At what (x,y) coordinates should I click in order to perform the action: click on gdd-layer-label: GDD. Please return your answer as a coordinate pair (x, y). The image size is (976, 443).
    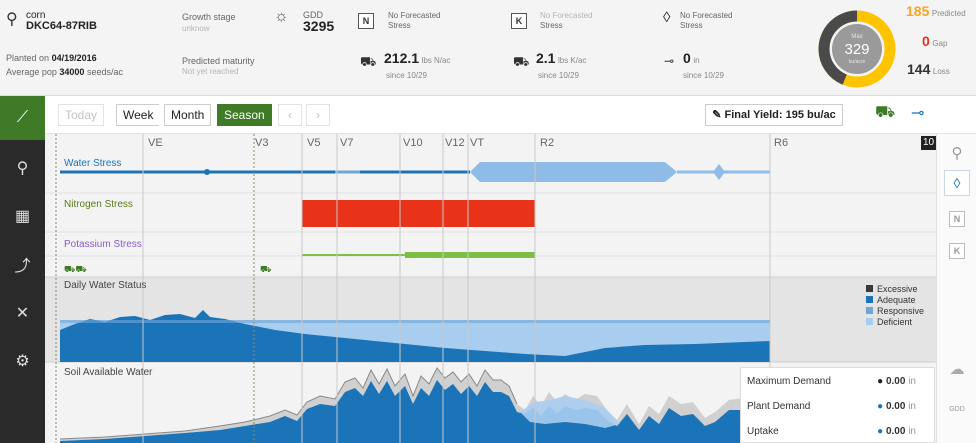
    Looking at the image, I should click on (957, 409).